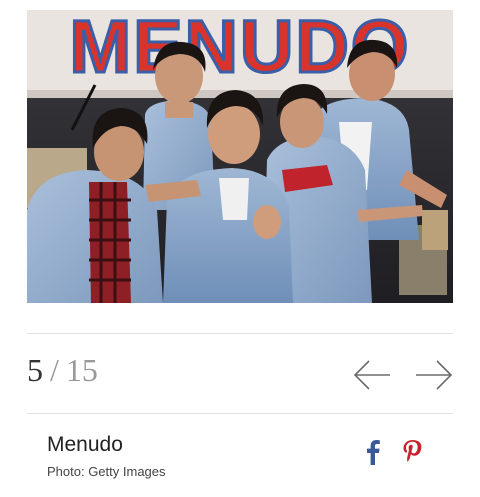 This screenshot has height=497, width=480. I want to click on caption-title: Menudo, so click(85, 444).